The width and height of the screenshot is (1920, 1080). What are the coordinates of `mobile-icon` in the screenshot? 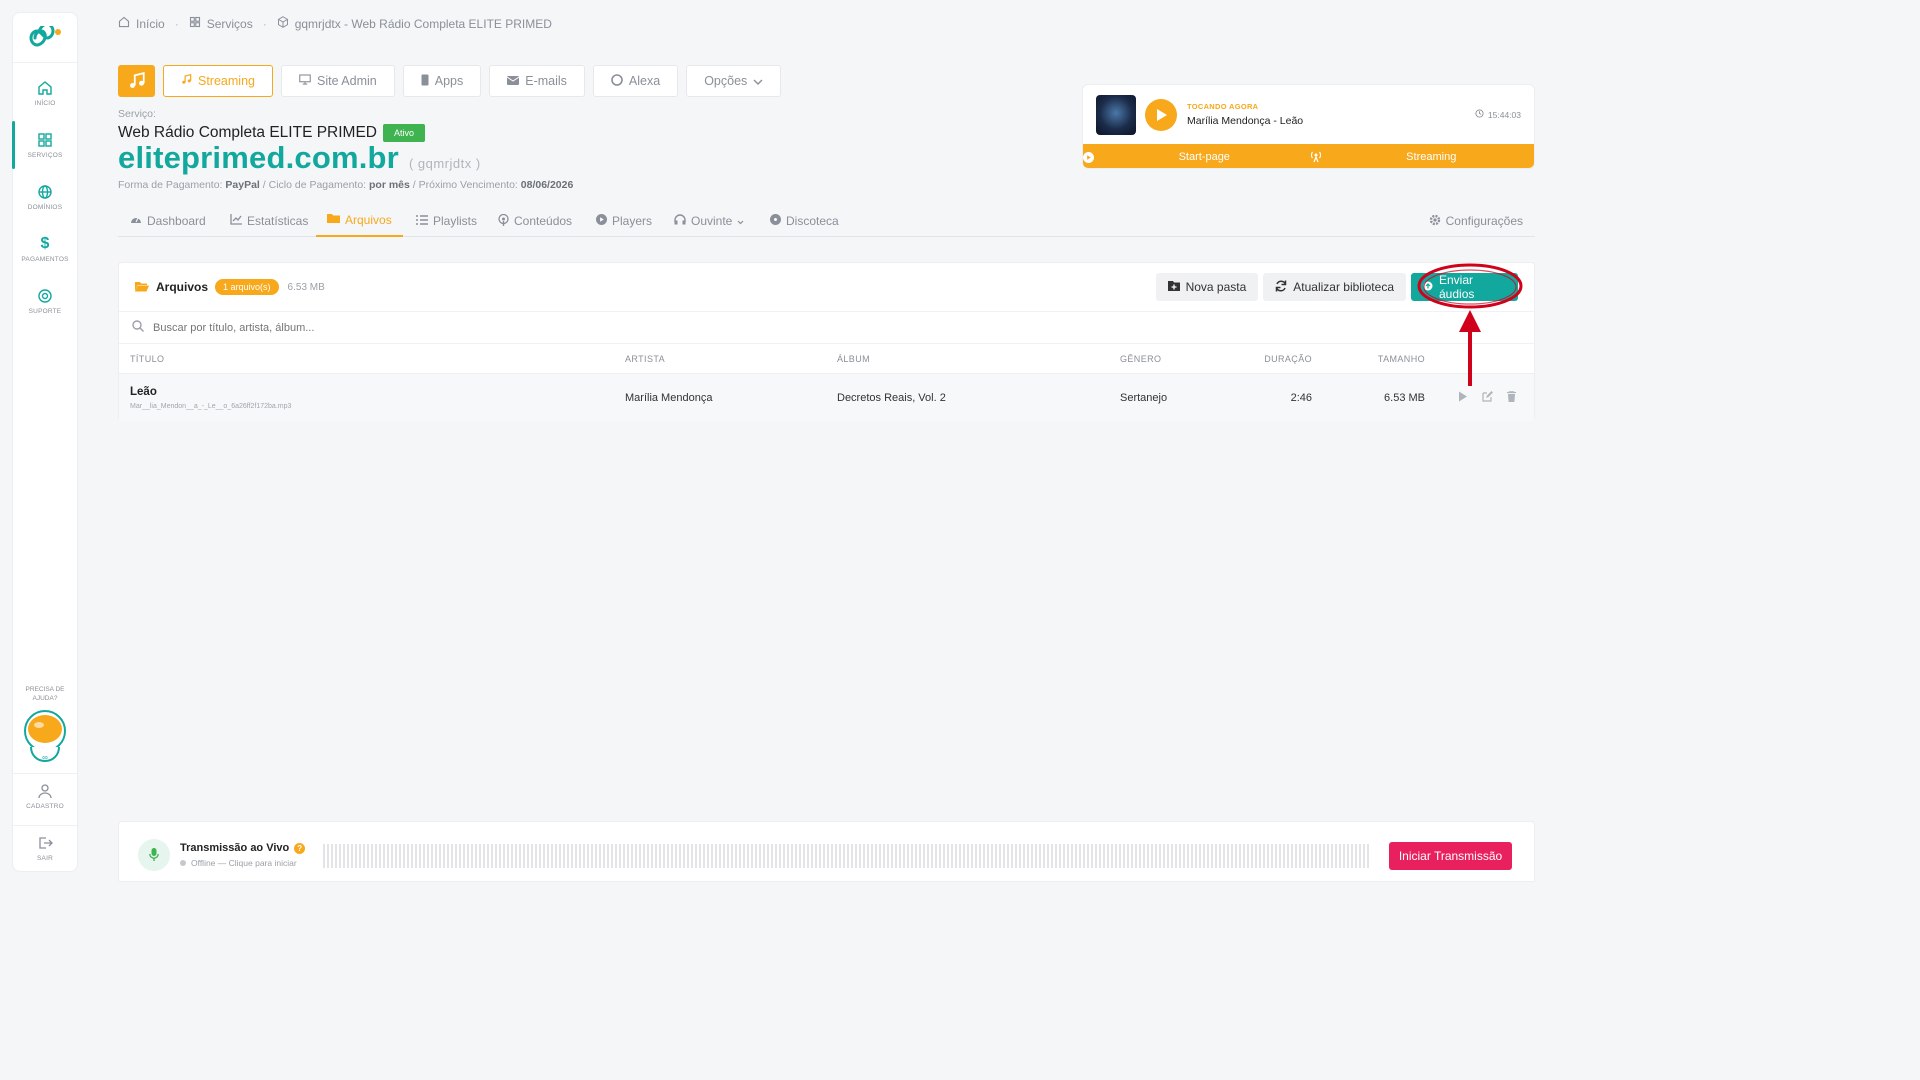 It's located at (425, 81).